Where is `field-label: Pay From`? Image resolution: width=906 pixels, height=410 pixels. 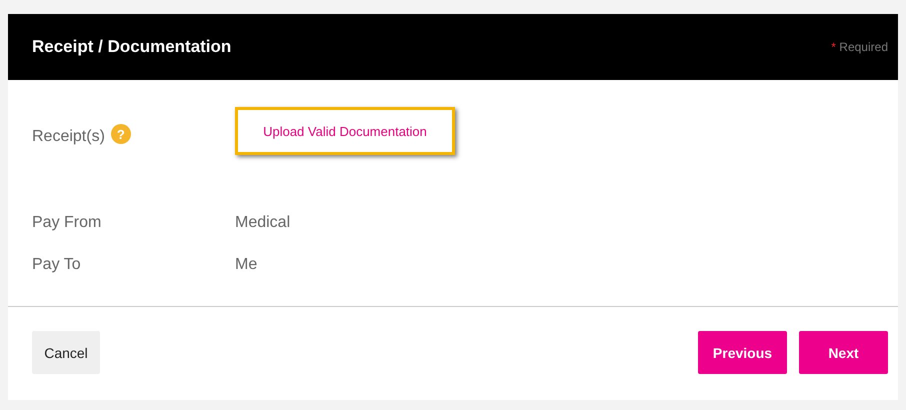
field-label: Pay From is located at coordinates (67, 223).